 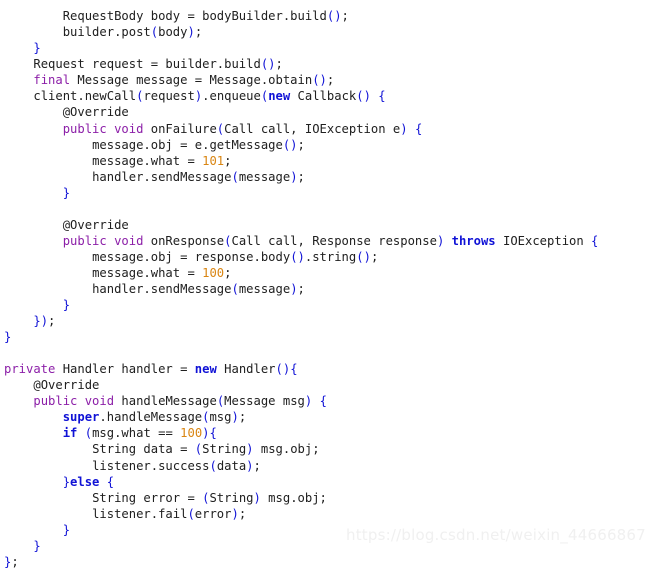 What do you see at coordinates (191, 256) in the screenshot?
I see `code-token: message.obj = response.body` at bounding box center [191, 256].